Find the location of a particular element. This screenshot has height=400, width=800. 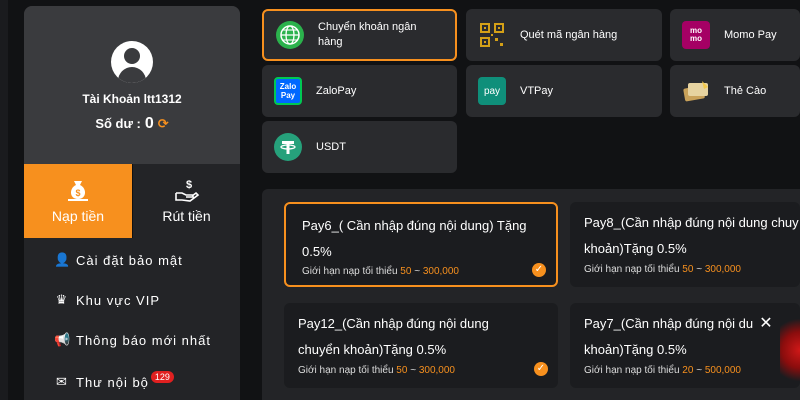

method-usdt: USDT is located at coordinates (359, 147).